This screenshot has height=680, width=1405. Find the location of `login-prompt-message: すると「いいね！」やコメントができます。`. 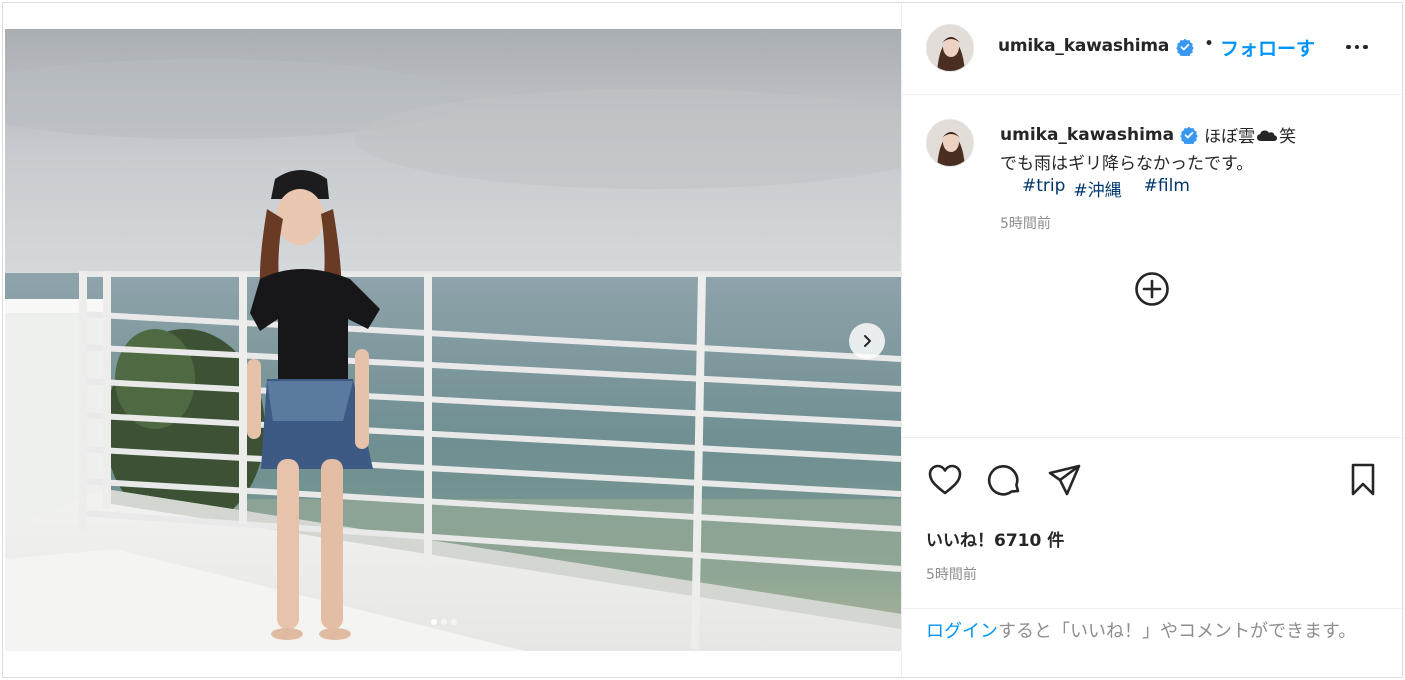

login-prompt-message: すると「いいね！」やコメントができます。 is located at coordinates (1177, 631).